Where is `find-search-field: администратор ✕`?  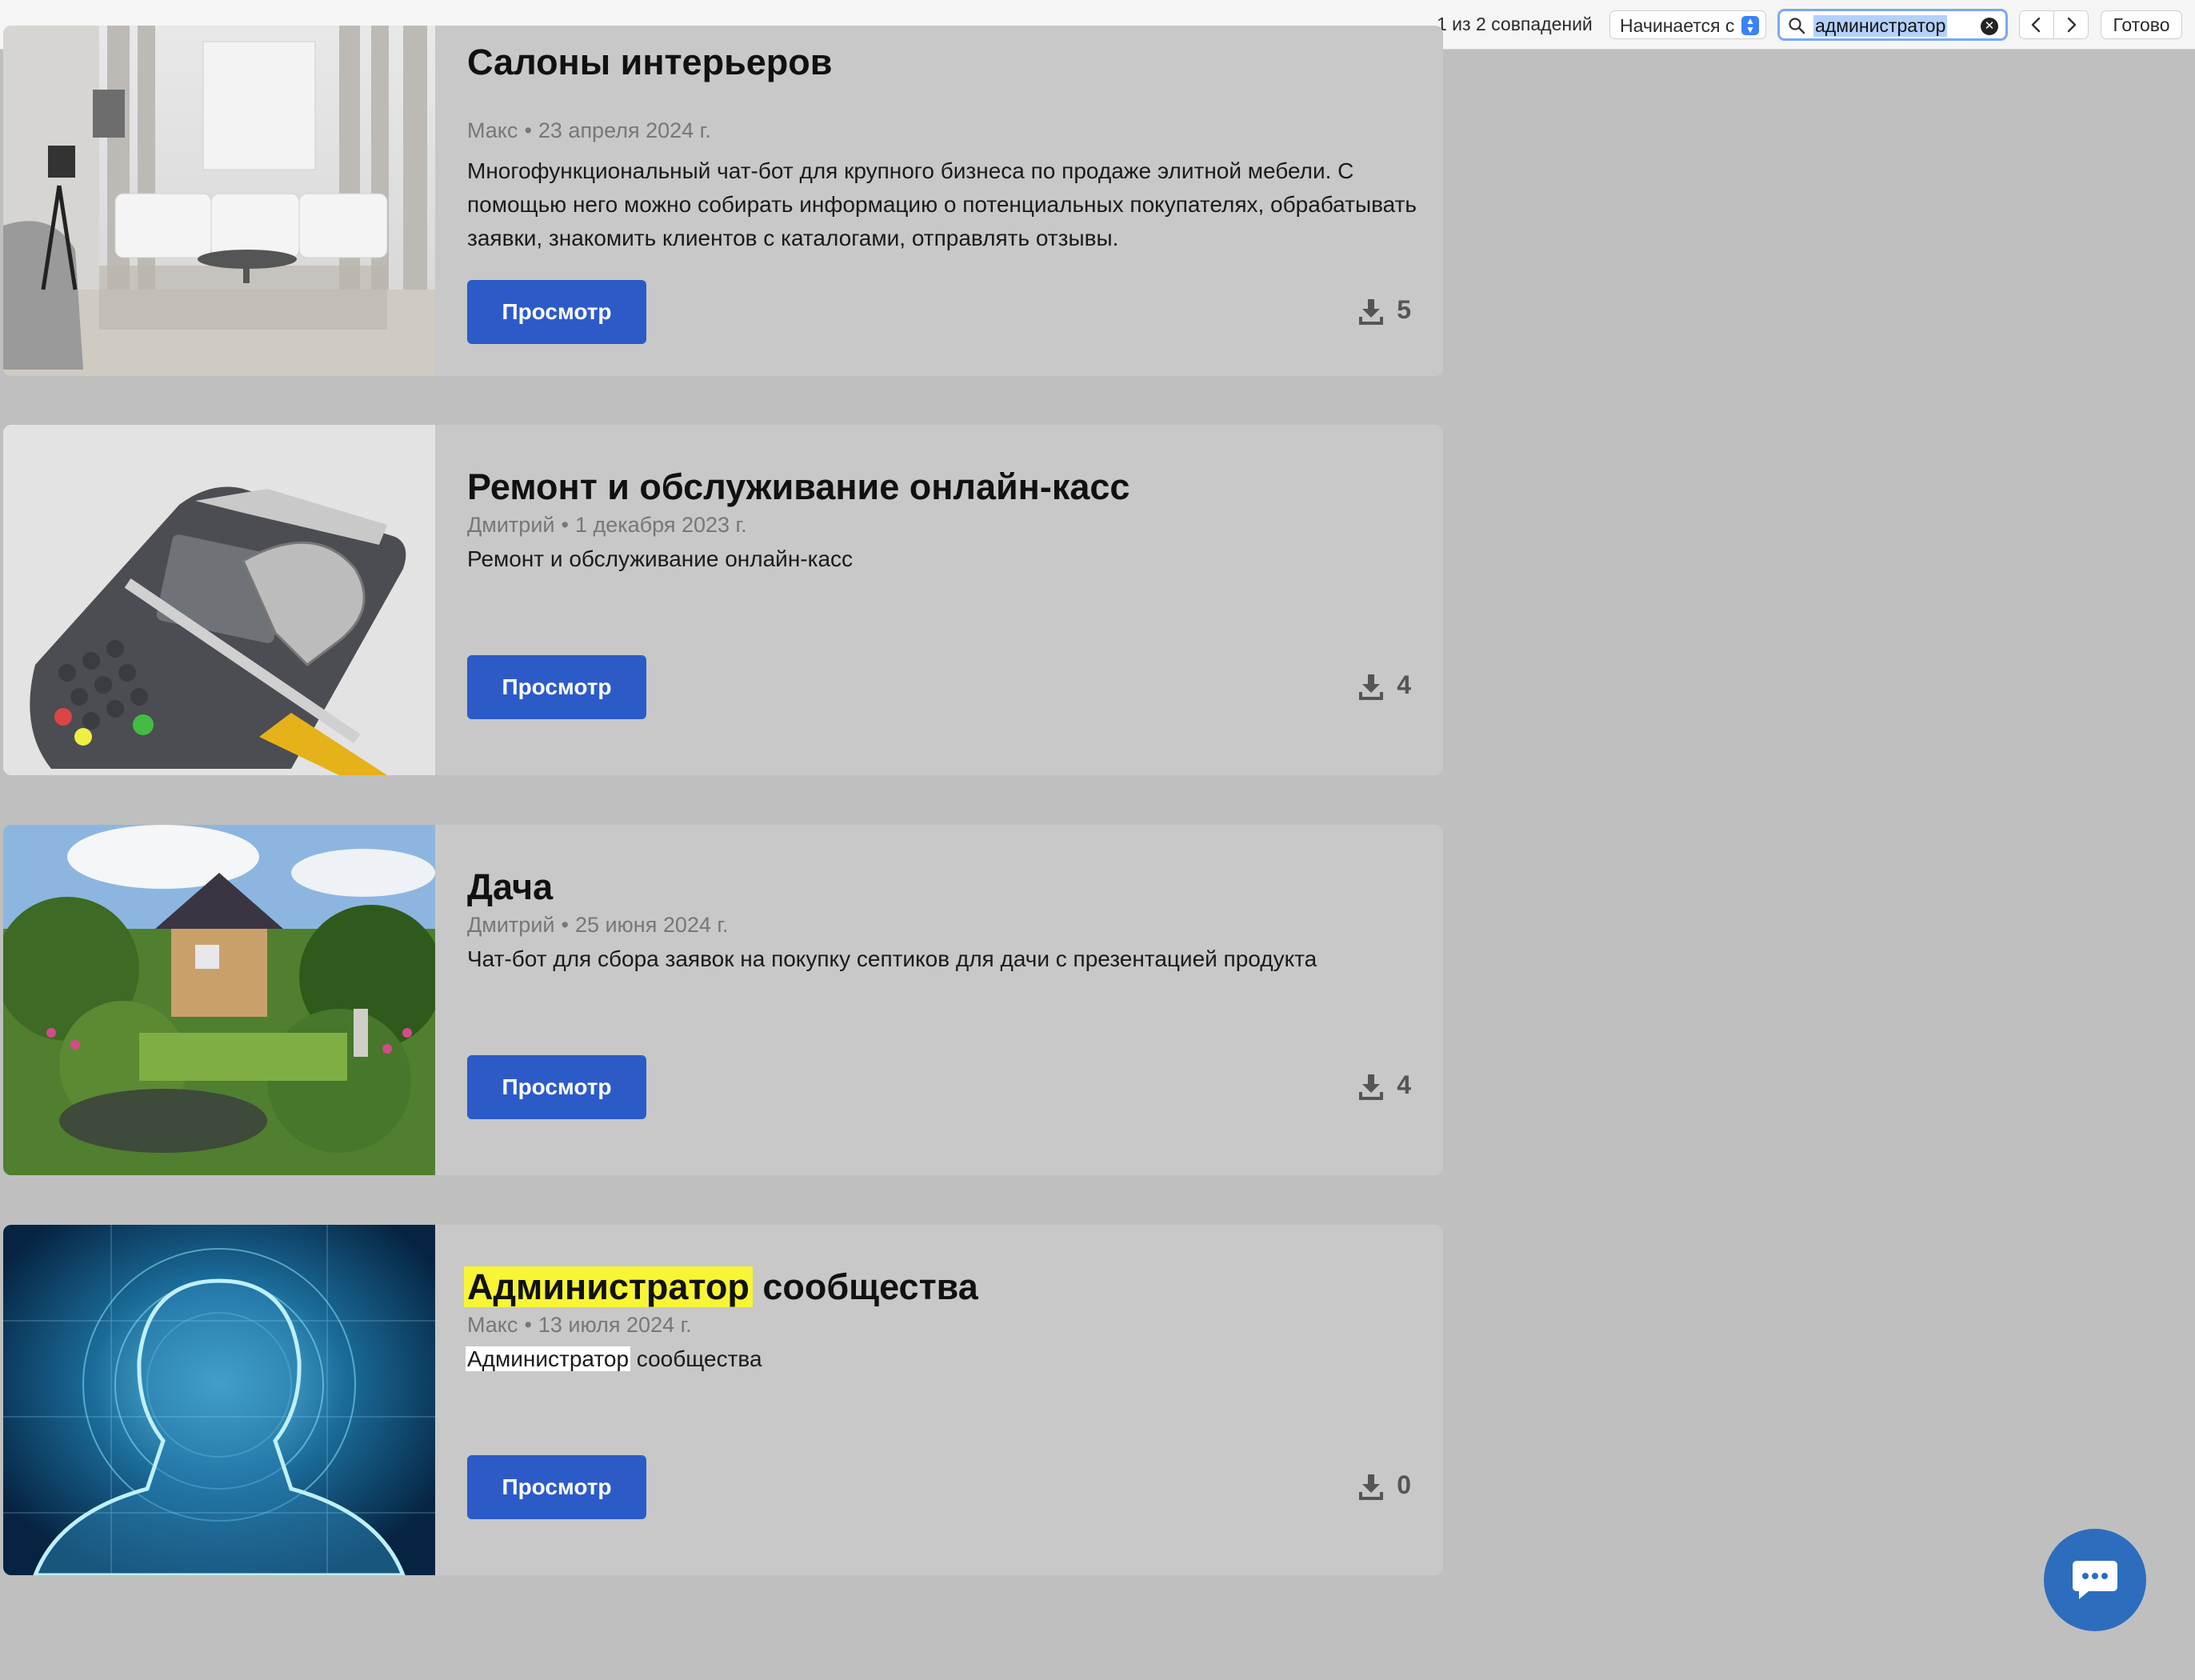
find-search-field: администратор ✕ is located at coordinates (1892, 25).